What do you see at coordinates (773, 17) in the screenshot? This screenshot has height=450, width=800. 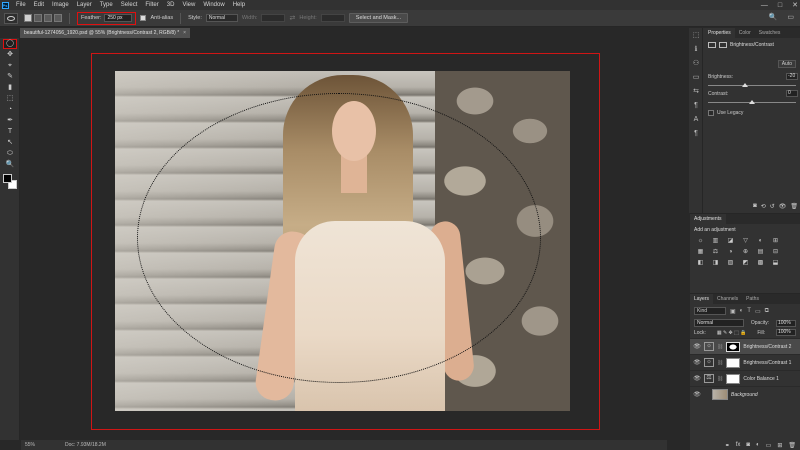 I see `search-icon: 🔍` at bounding box center [773, 17].